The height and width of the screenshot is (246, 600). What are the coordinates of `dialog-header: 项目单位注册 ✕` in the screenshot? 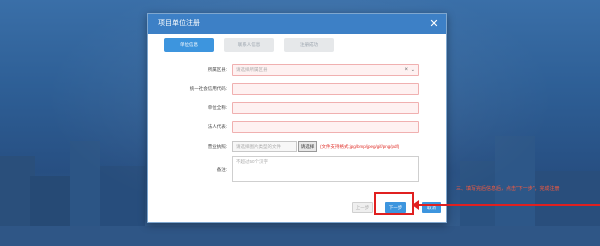 It's located at (297, 24).